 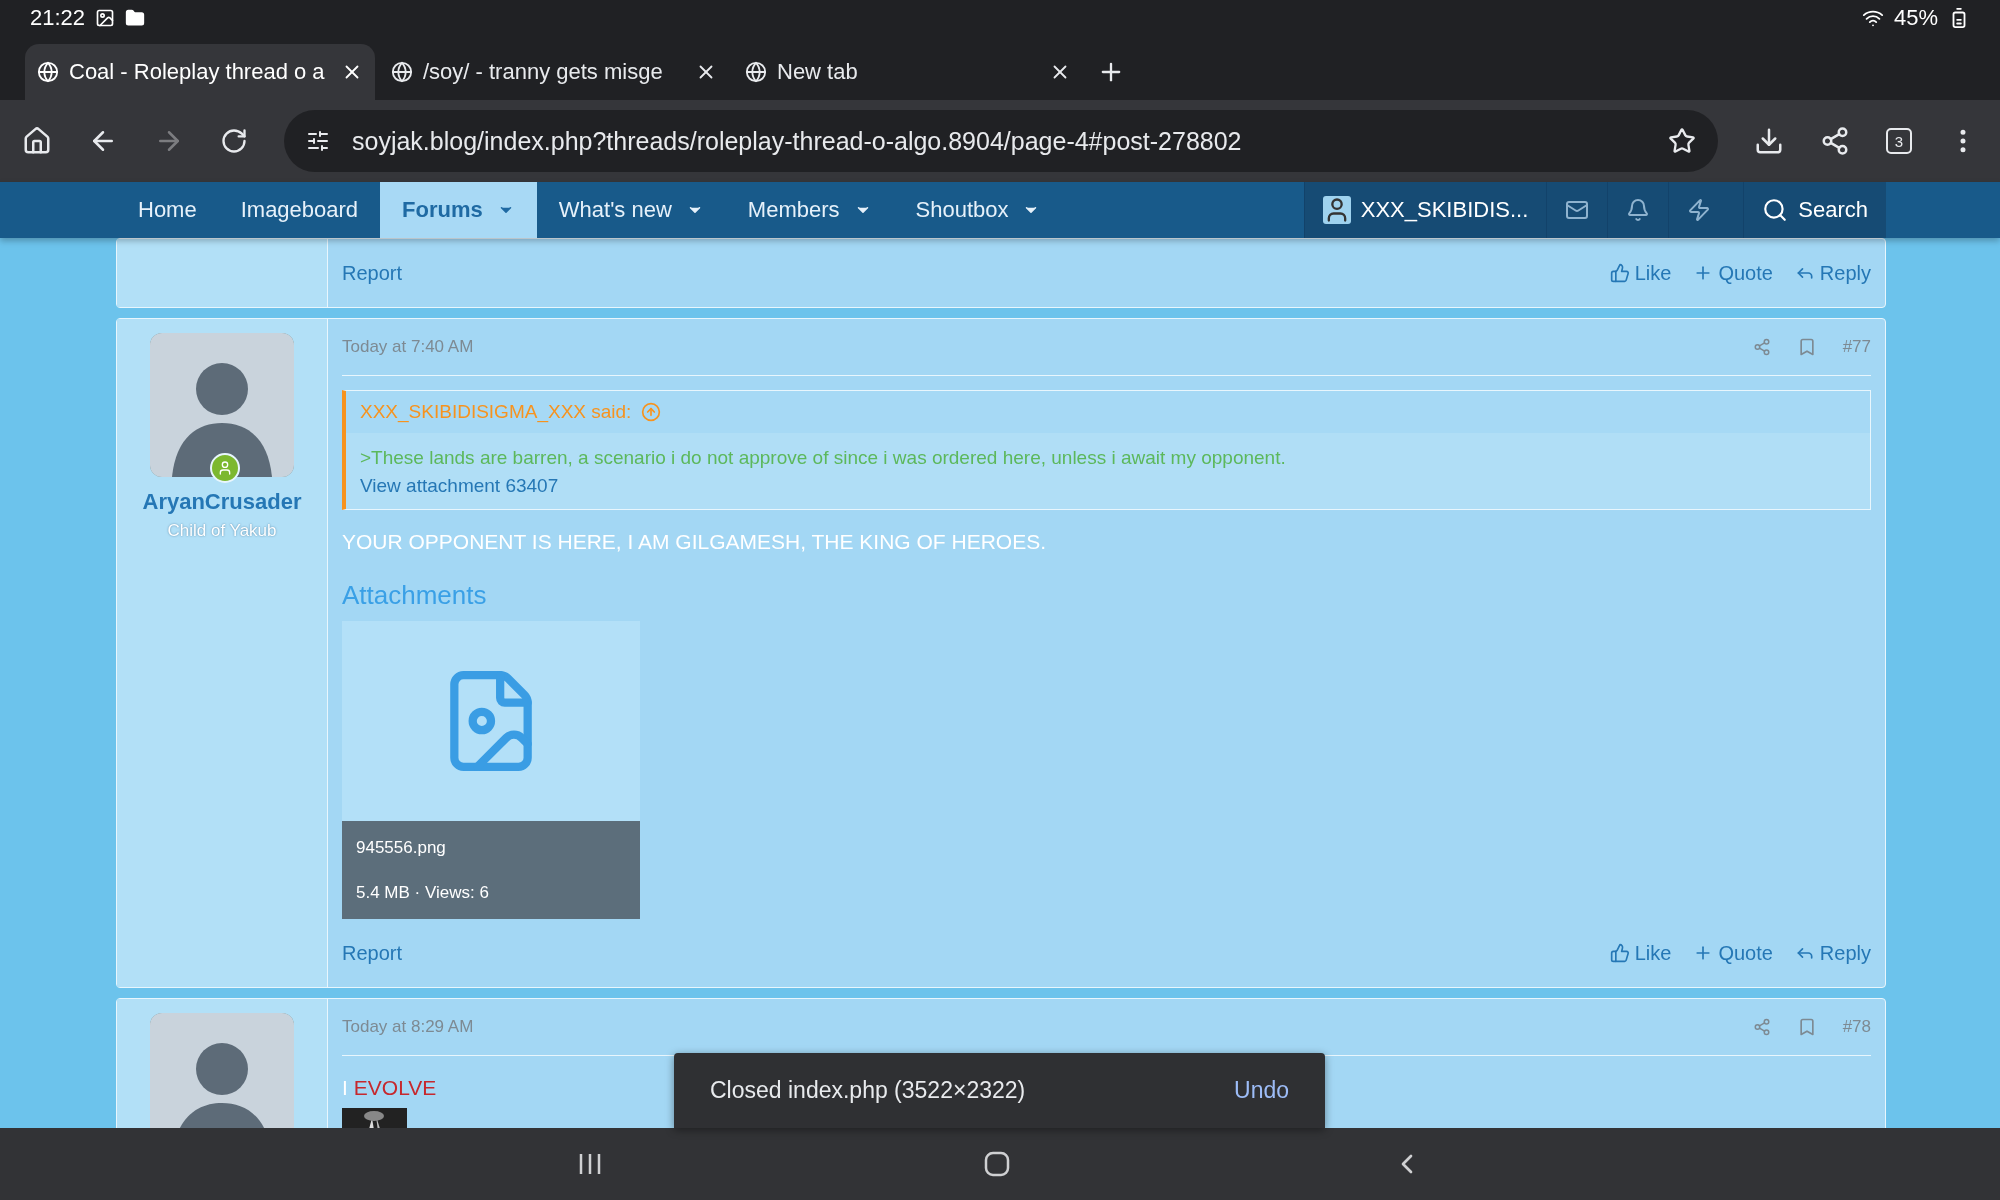 I want to click on mail-icon, so click(x=1577, y=210).